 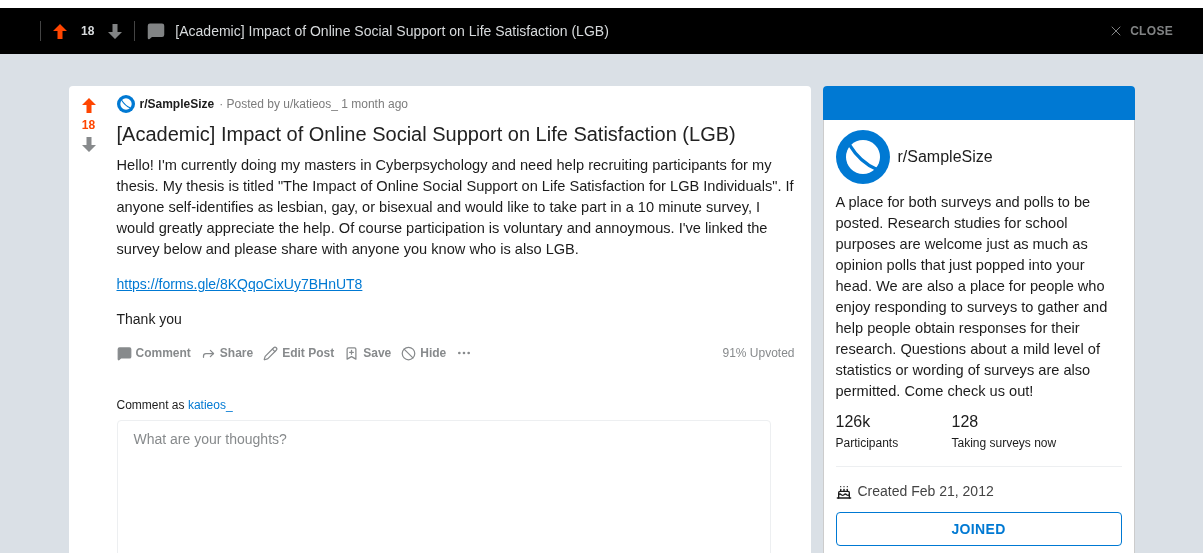 I want to click on bookmark-icon, so click(x=352, y=353).